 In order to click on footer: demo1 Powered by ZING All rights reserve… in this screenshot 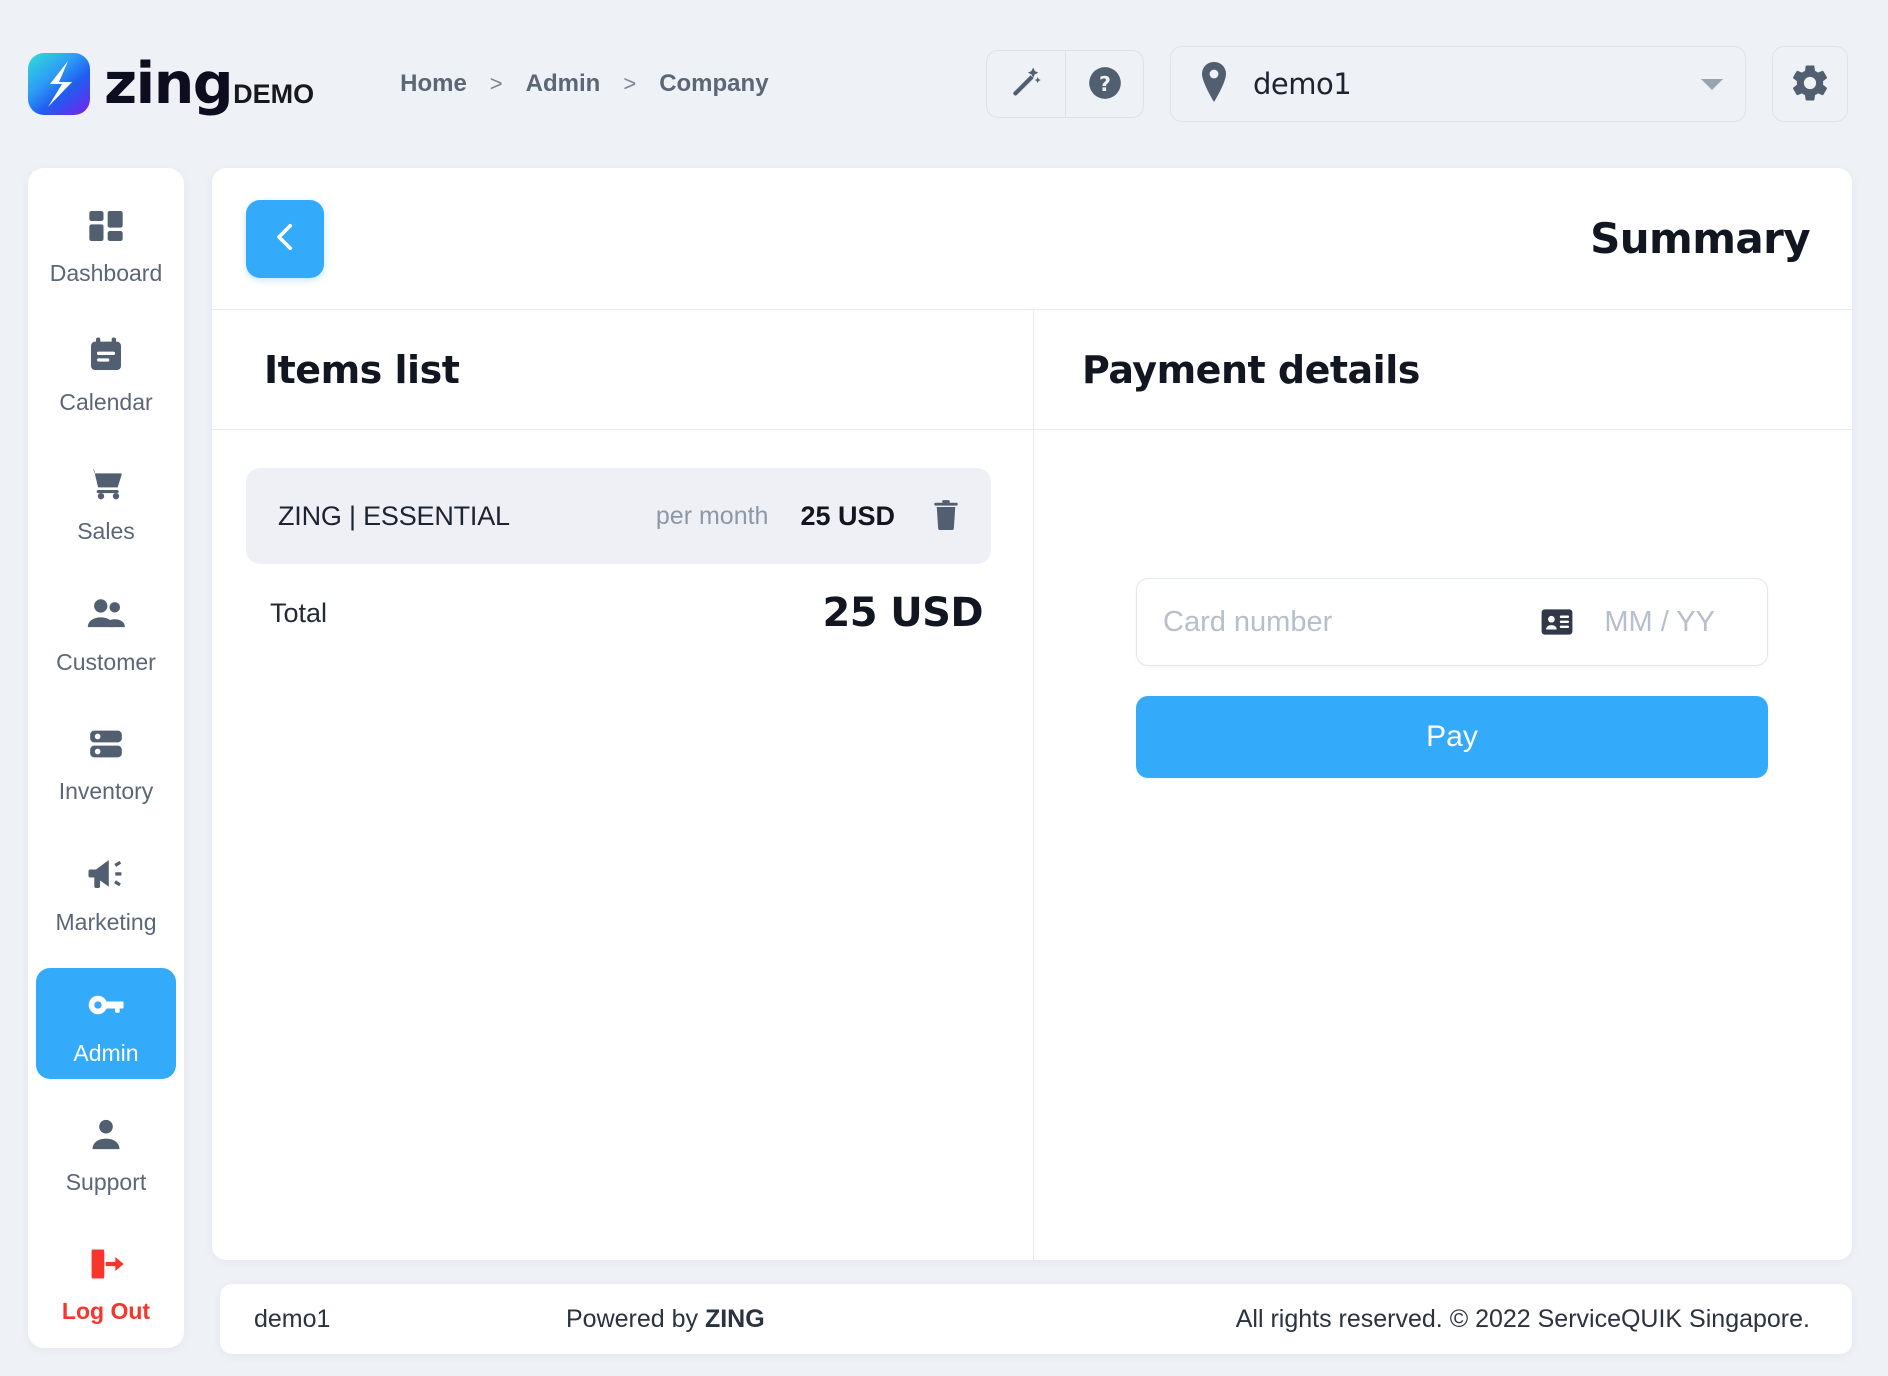, I will do `click(1036, 1319)`.